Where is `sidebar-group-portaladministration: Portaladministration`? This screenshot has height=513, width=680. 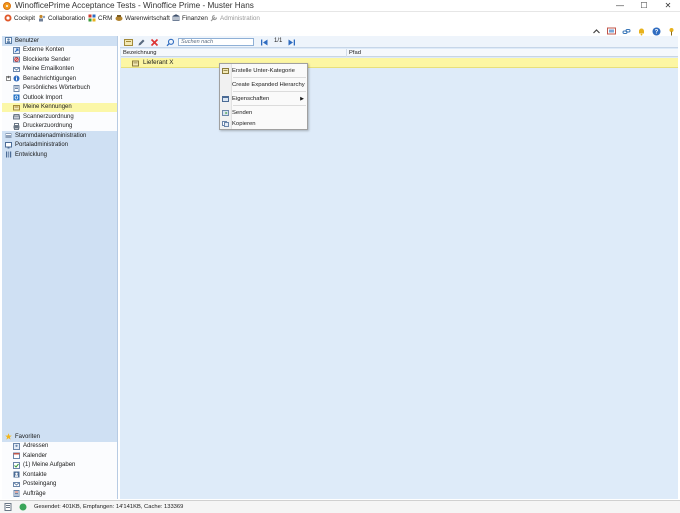
sidebar-group-portaladministration: Portaladministration is located at coordinates (60, 145).